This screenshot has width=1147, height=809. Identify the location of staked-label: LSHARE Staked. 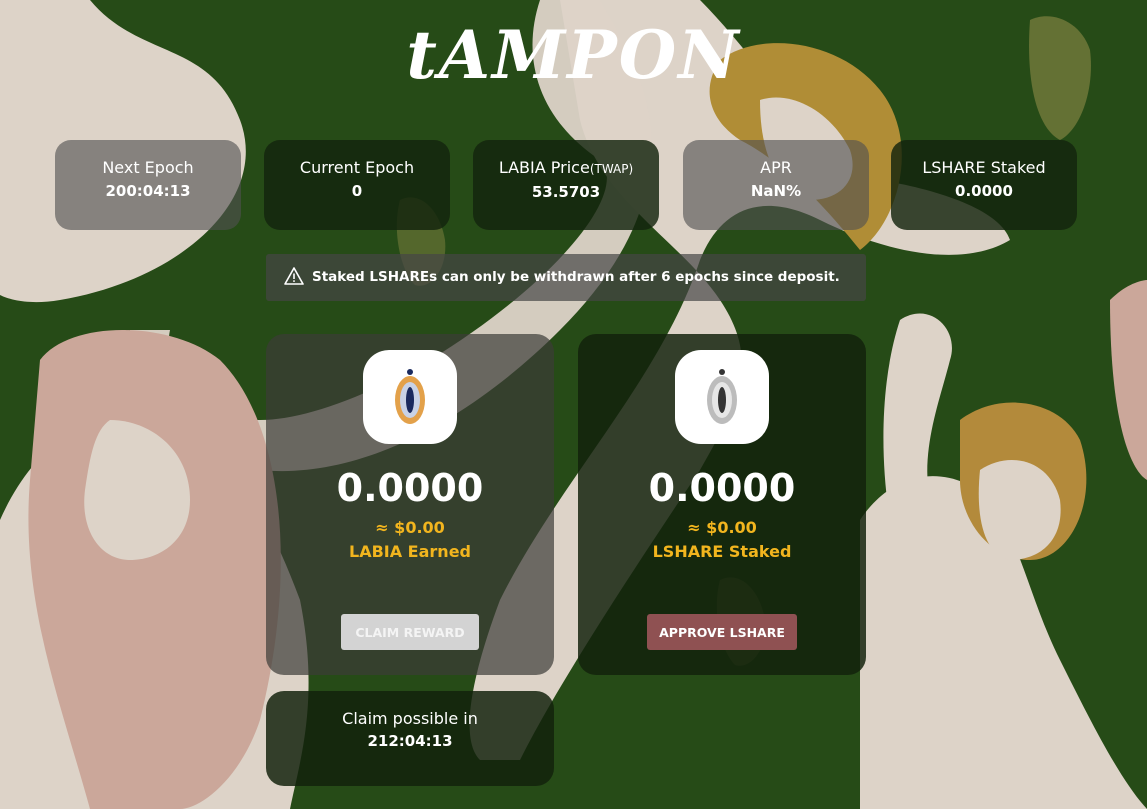
(722, 551).